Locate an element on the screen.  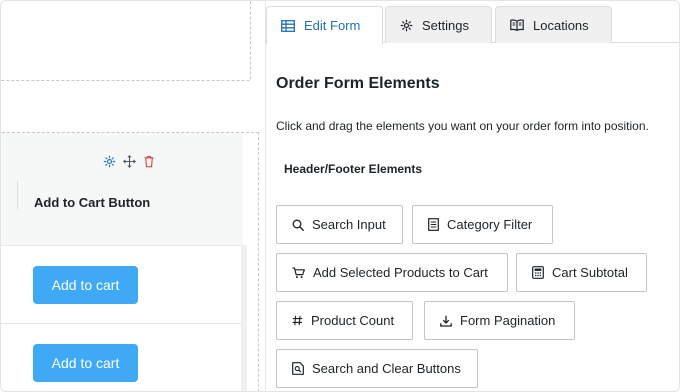
hash-icon is located at coordinates (297, 320).